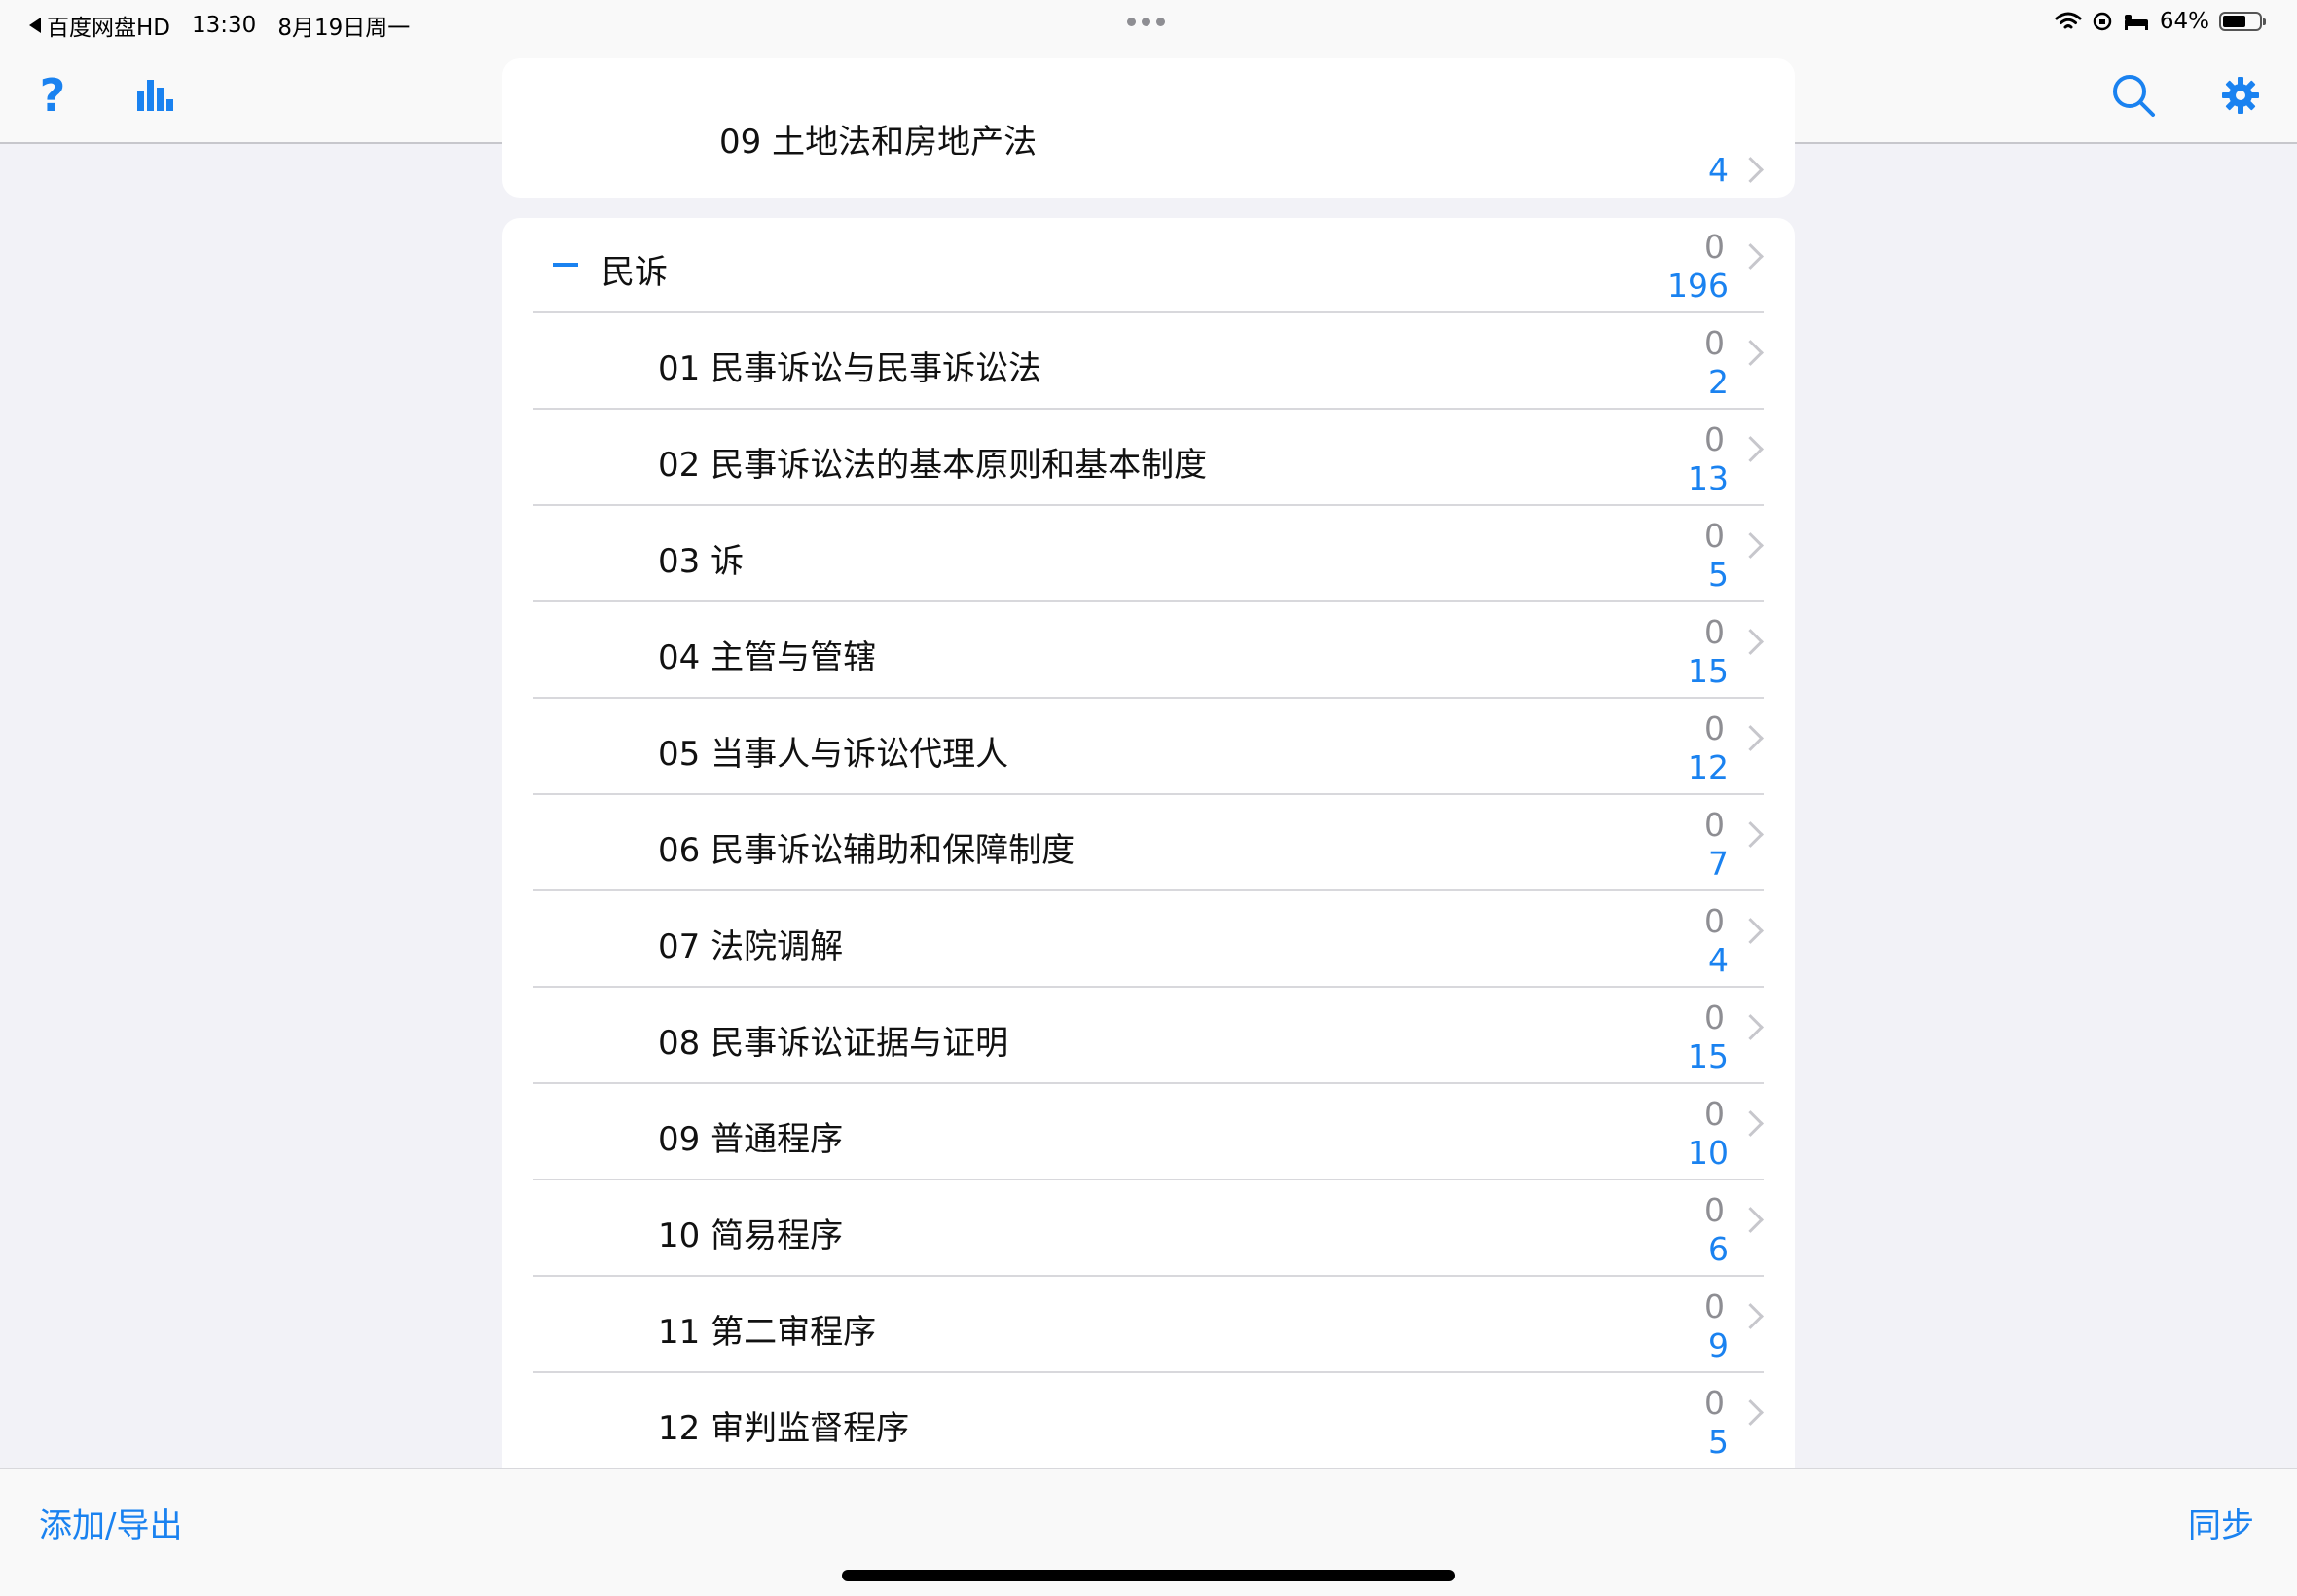 This screenshot has width=2297, height=1596. What do you see at coordinates (1718, 1345) in the screenshot?
I see `due-count: 9` at bounding box center [1718, 1345].